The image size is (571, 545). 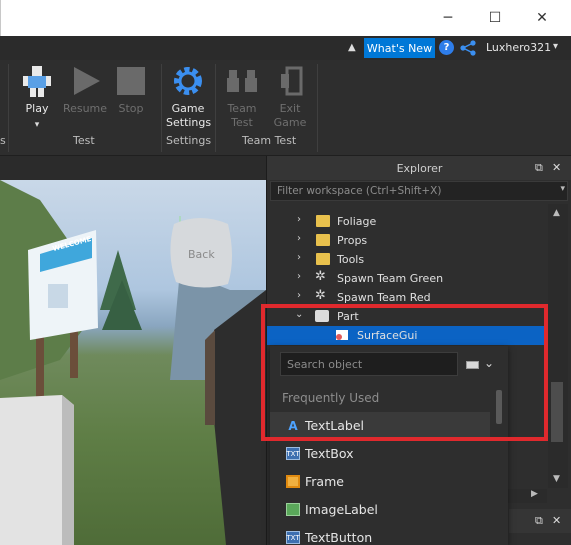 I want to click on scroll-down-icon: ▼, so click(x=556, y=479).